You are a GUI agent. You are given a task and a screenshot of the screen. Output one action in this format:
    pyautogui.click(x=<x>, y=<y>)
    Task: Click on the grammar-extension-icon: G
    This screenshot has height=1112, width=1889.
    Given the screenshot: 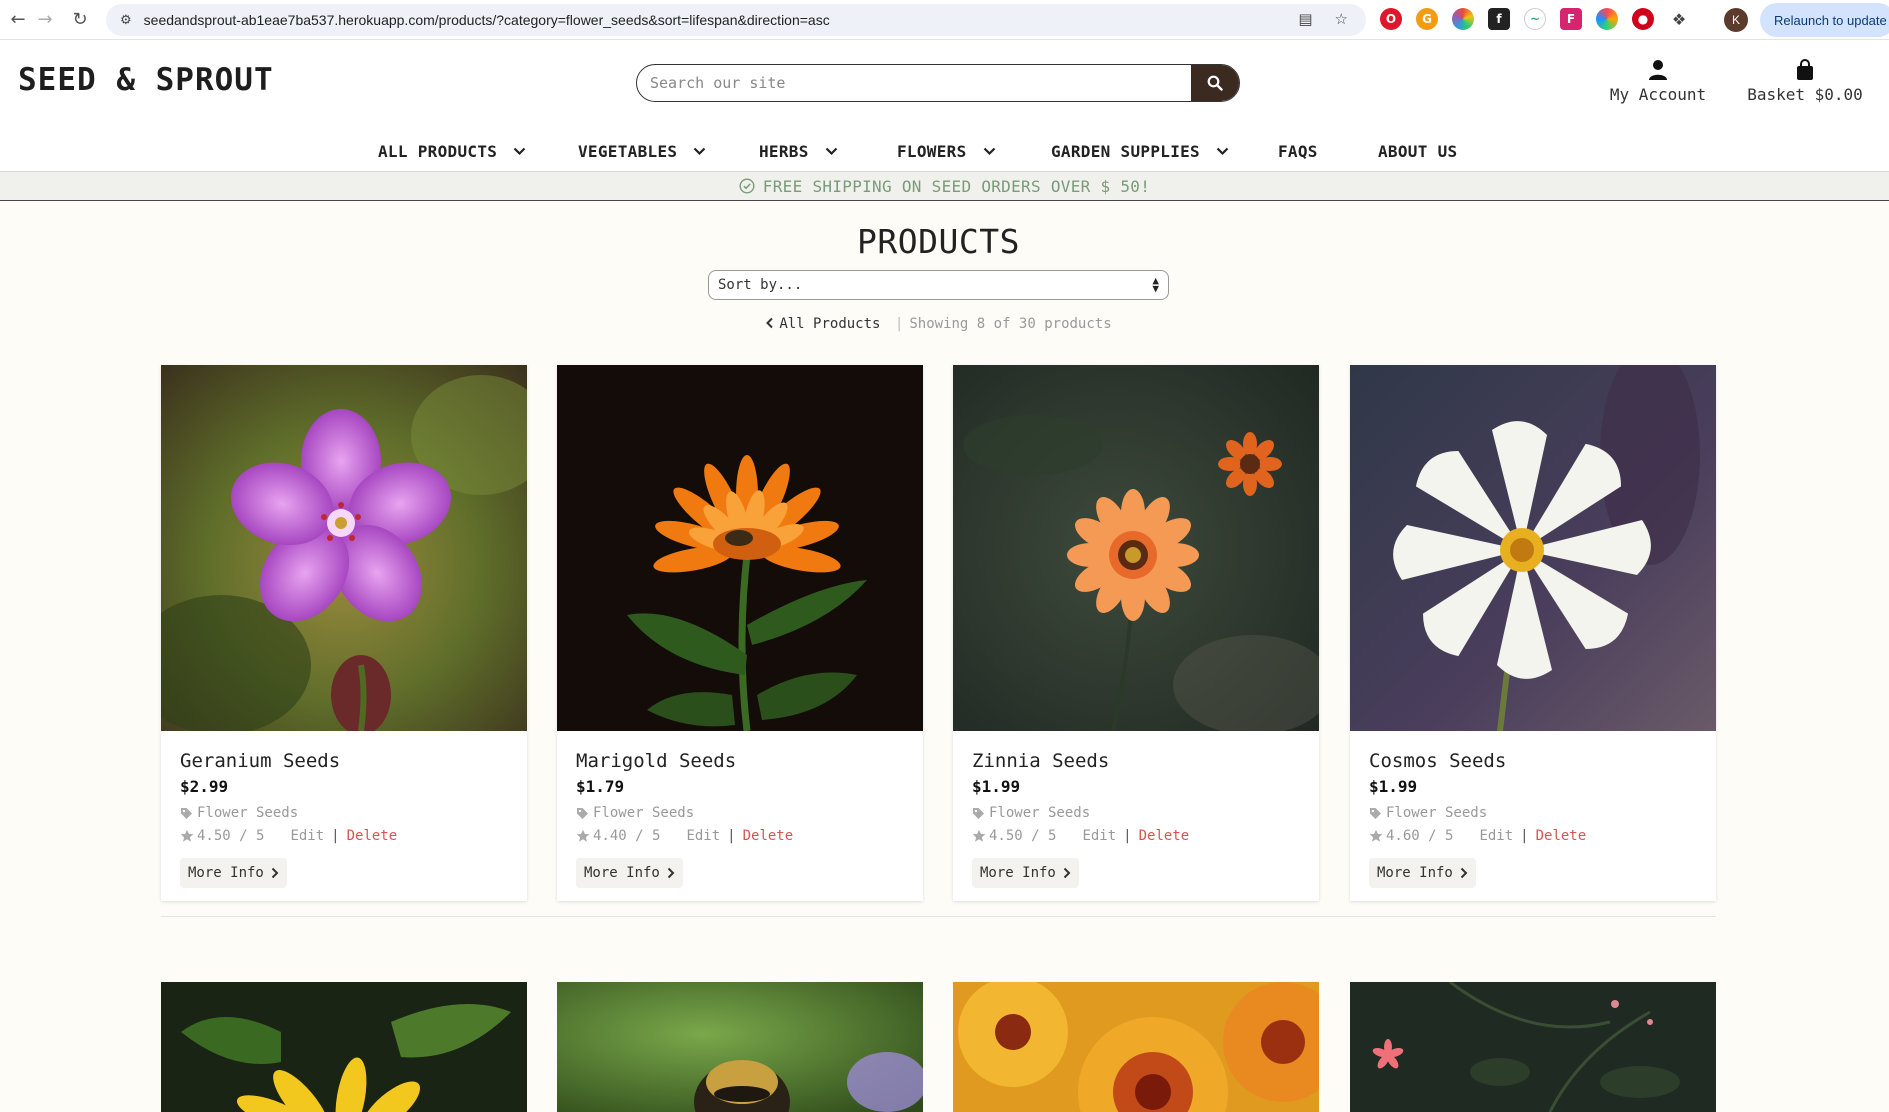 What is the action you would take?
    pyautogui.click(x=1427, y=19)
    